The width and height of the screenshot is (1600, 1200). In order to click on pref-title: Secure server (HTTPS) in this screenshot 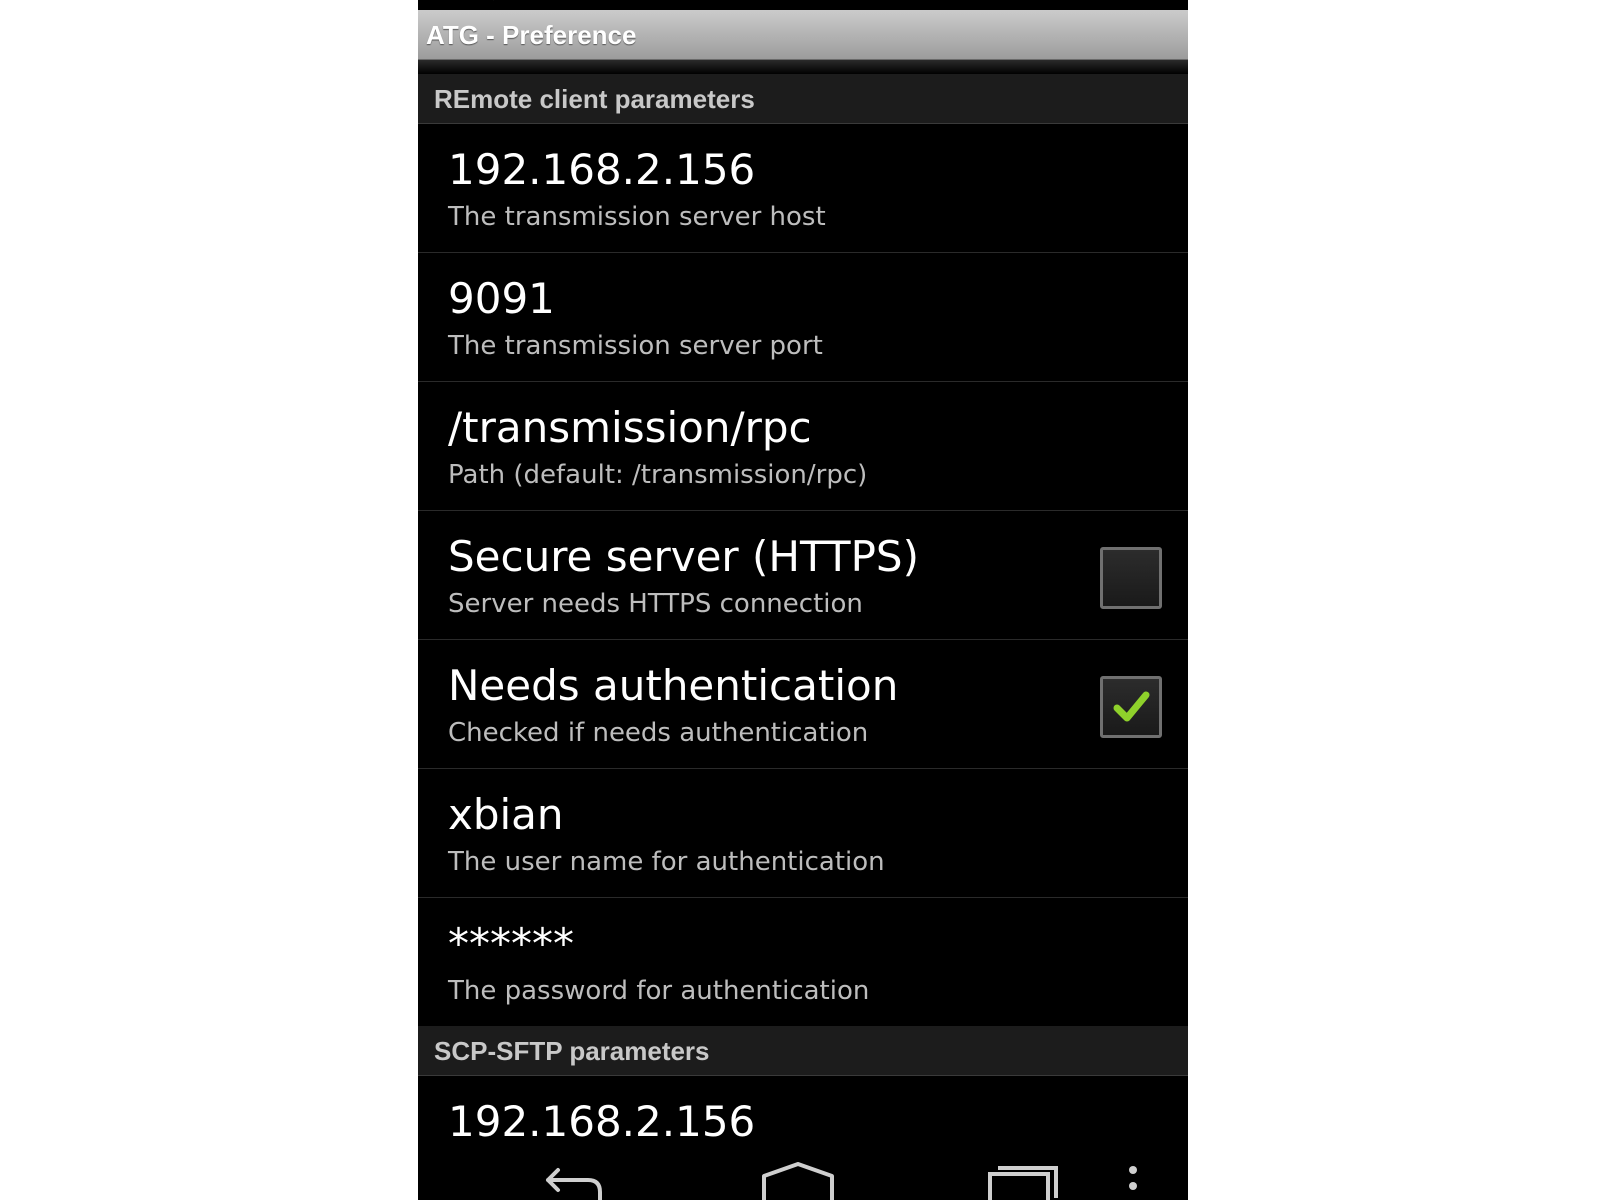, I will do `click(683, 556)`.